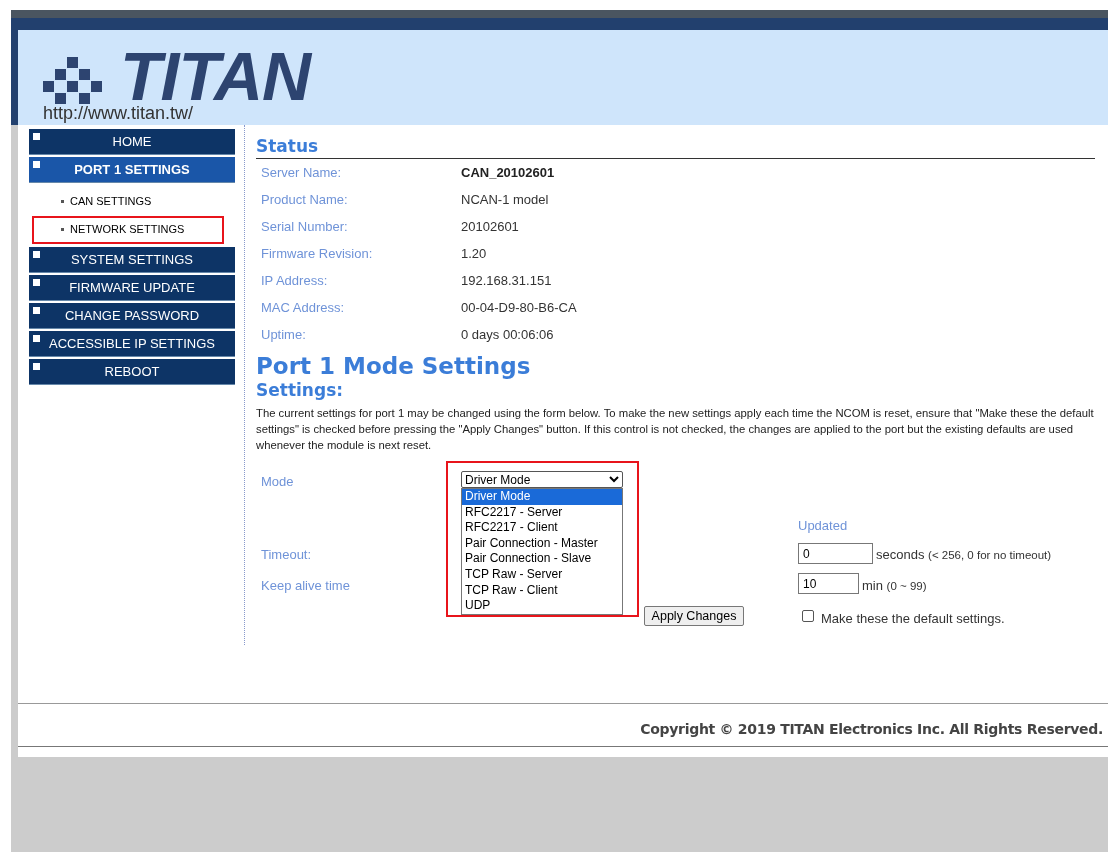 Image resolution: width=1108 pixels, height=852 pixels. Describe the element at coordinates (132, 260) in the screenshot. I see `nav-item: SYSTEM SETTINGS` at that location.